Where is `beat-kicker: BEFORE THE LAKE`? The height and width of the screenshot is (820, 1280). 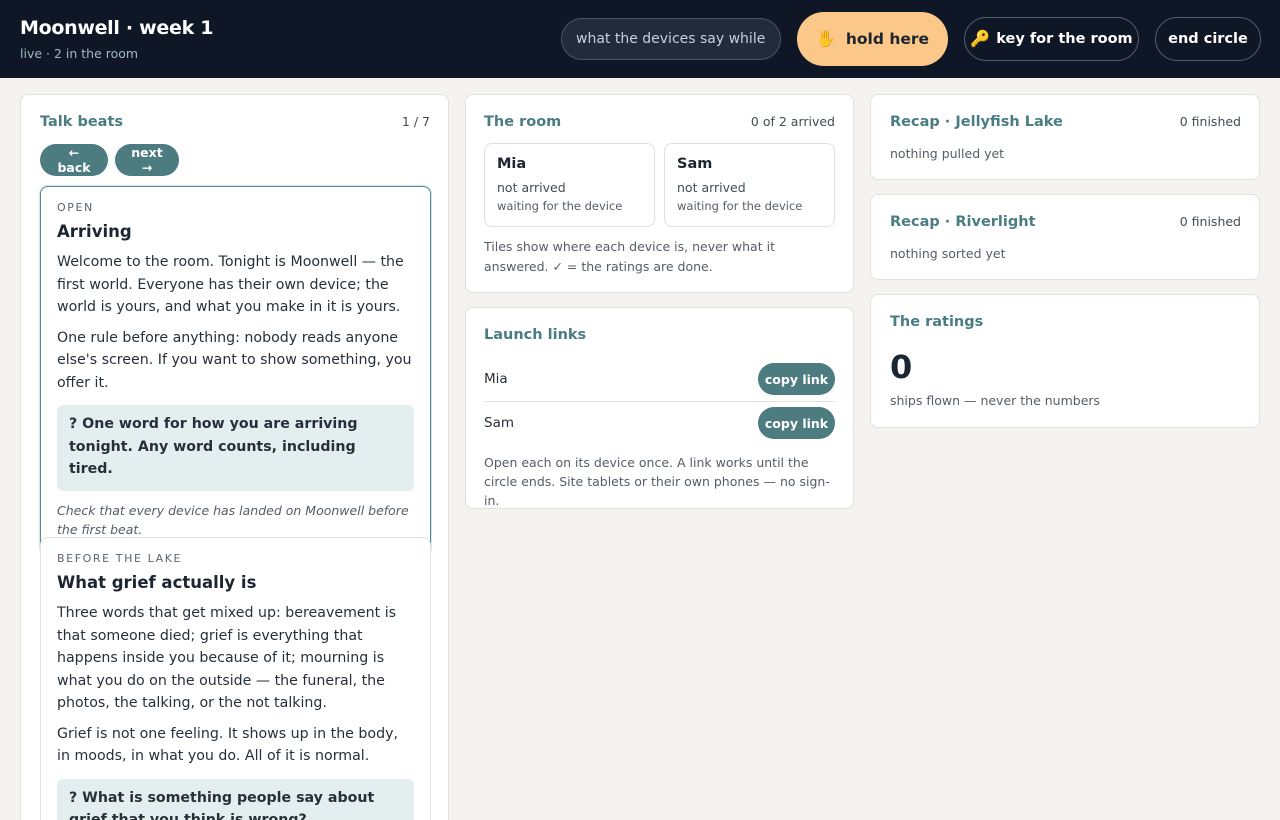 beat-kicker: BEFORE THE LAKE is located at coordinates (120, 558).